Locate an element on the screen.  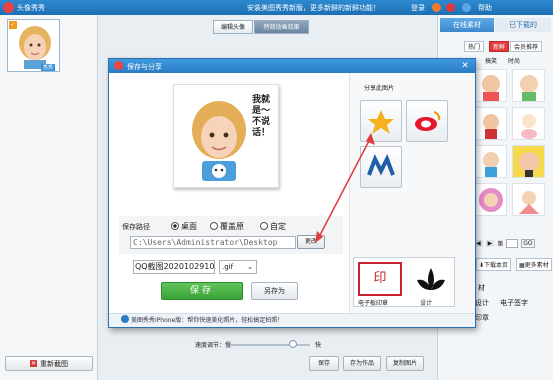
user-icon is located at coordinates (436, 7).